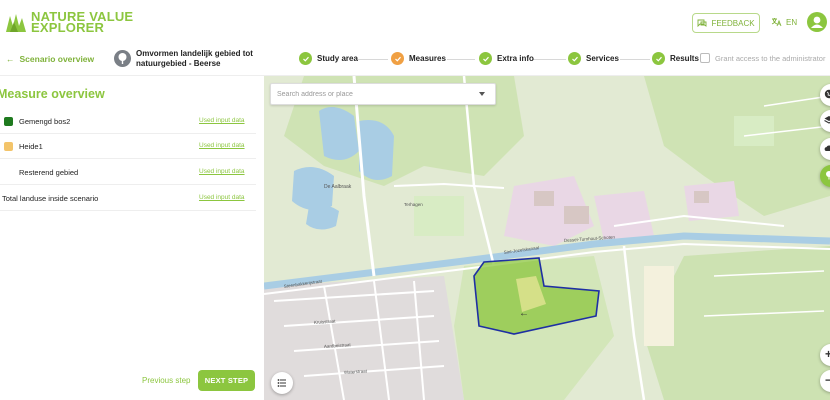  What do you see at coordinates (57, 59) in the screenshot?
I see `scenario-overview-label: Scenario overview` at bounding box center [57, 59].